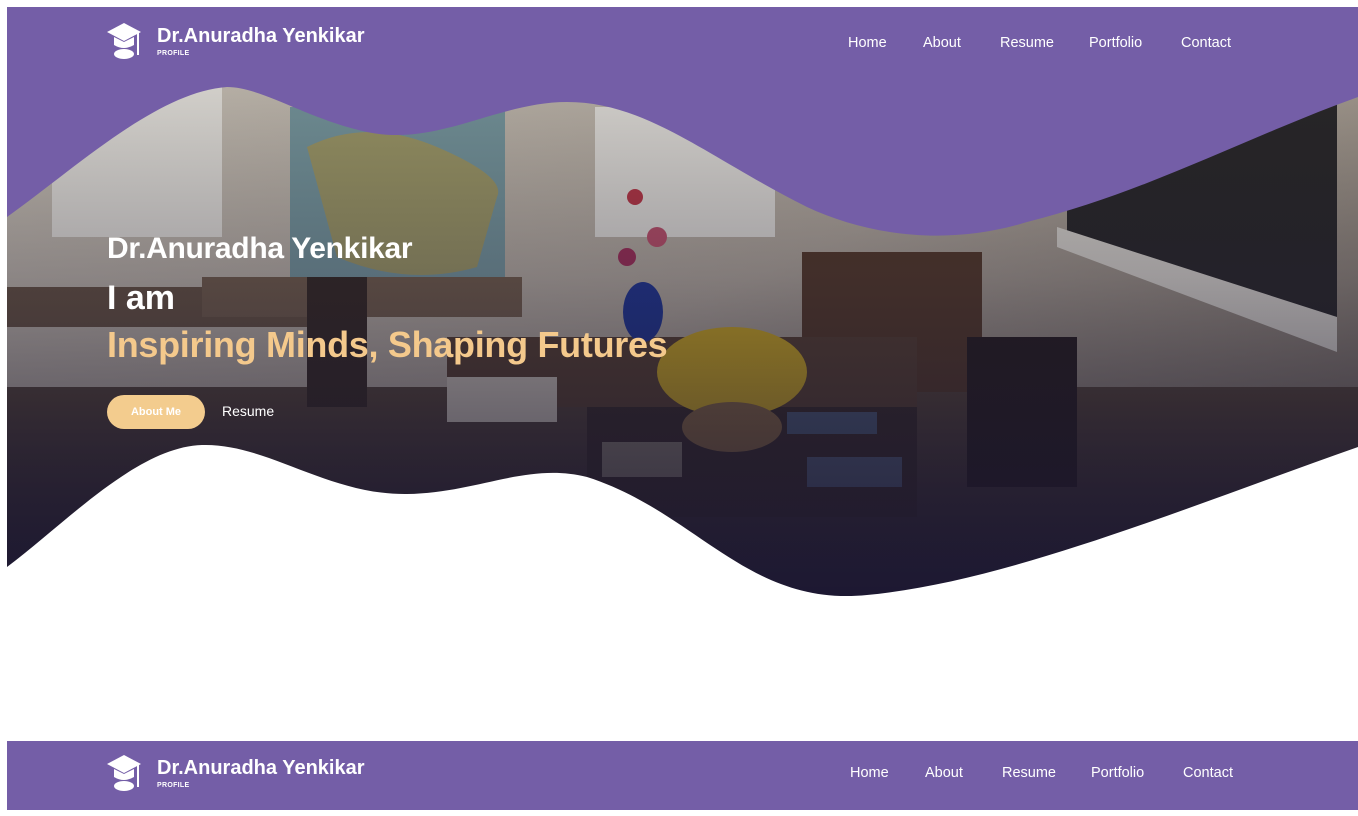 This screenshot has height=816, width=1358. Describe the element at coordinates (1206, 43) in the screenshot. I see `nav-contact: Contact` at that location.